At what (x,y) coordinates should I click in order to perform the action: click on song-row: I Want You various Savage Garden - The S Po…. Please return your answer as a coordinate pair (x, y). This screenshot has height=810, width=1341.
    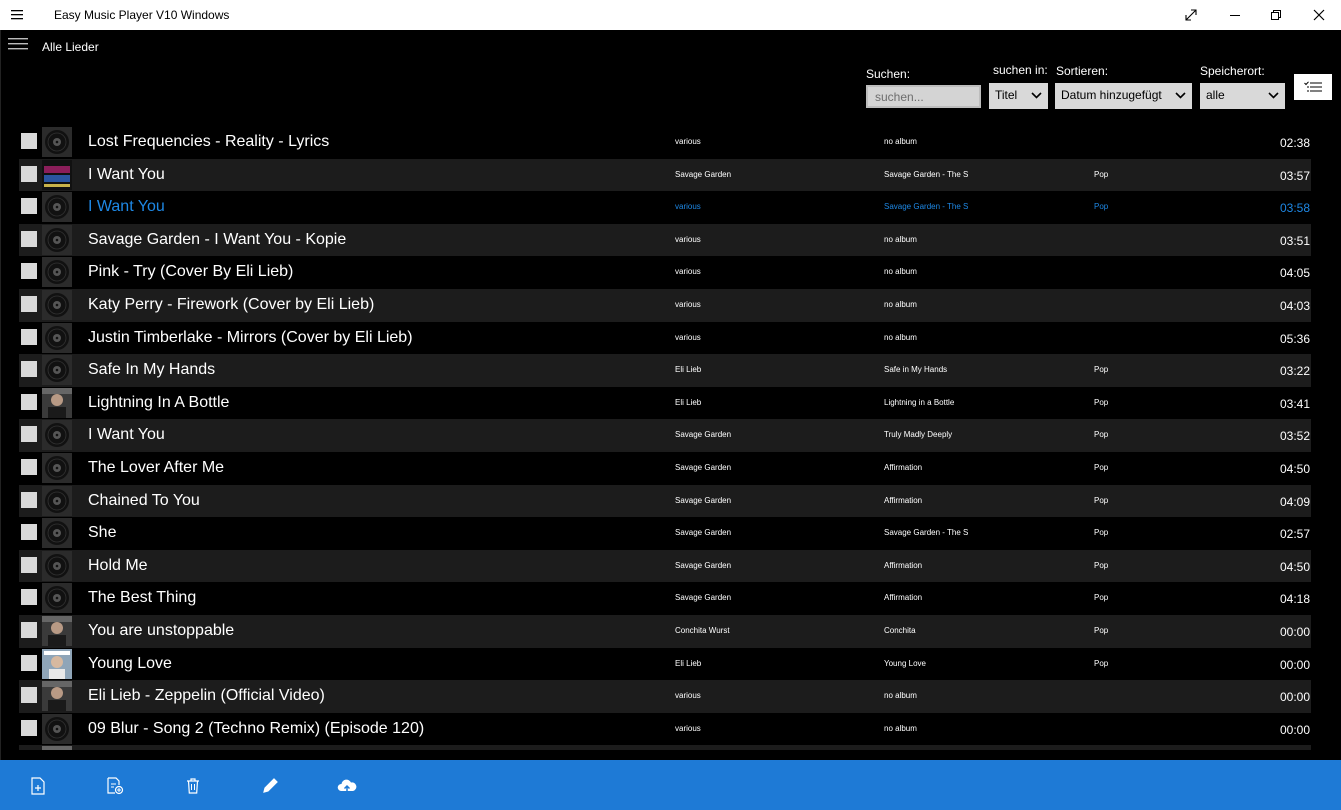
    Looking at the image, I should click on (665, 207).